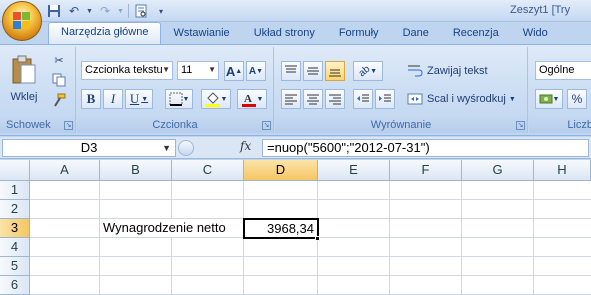 The height and width of the screenshot is (295, 591). I want to click on font-name-select: Czcionka tekstu ▼, so click(127, 70).